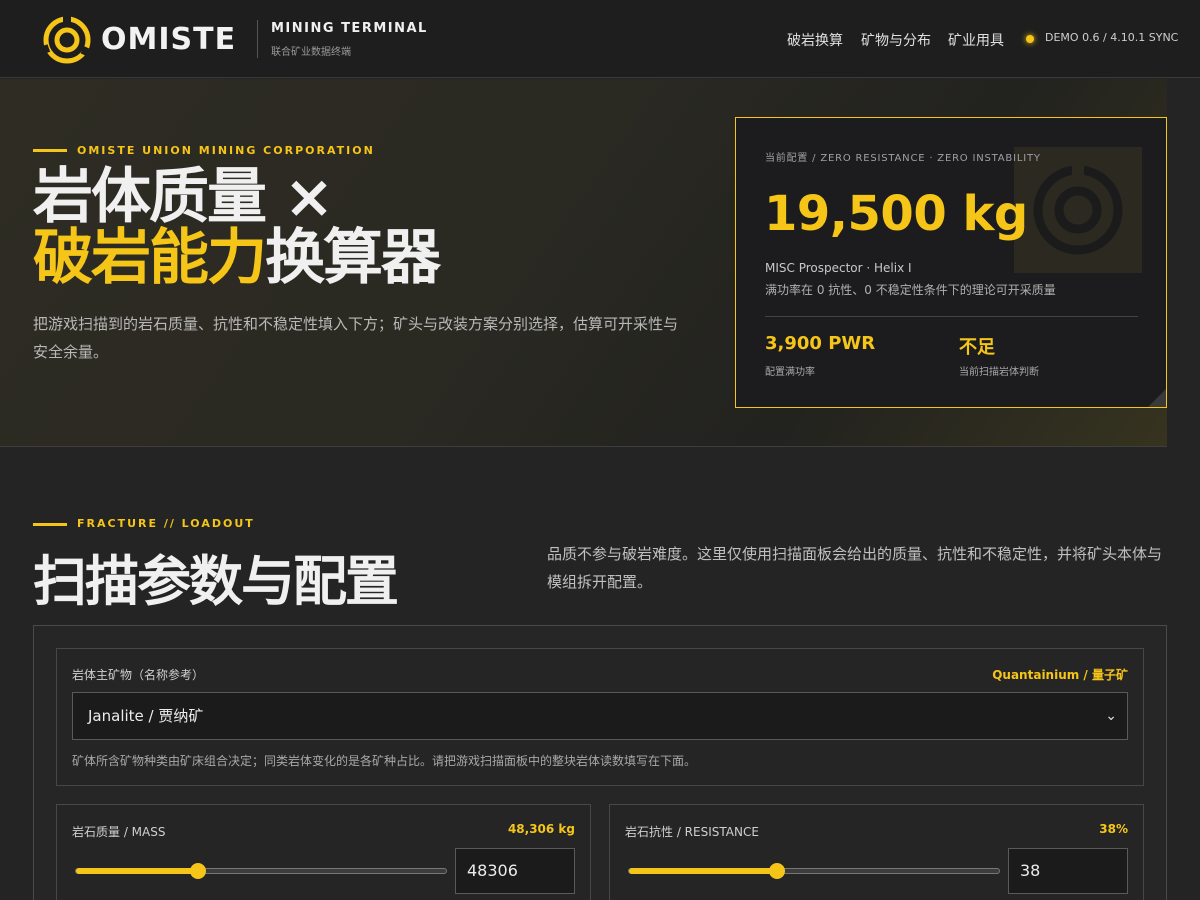 Image resolution: width=1200 pixels, height=900 pixels. I want to click on nav-link-fracture-calc: 破岩换算, so click(815, 40).